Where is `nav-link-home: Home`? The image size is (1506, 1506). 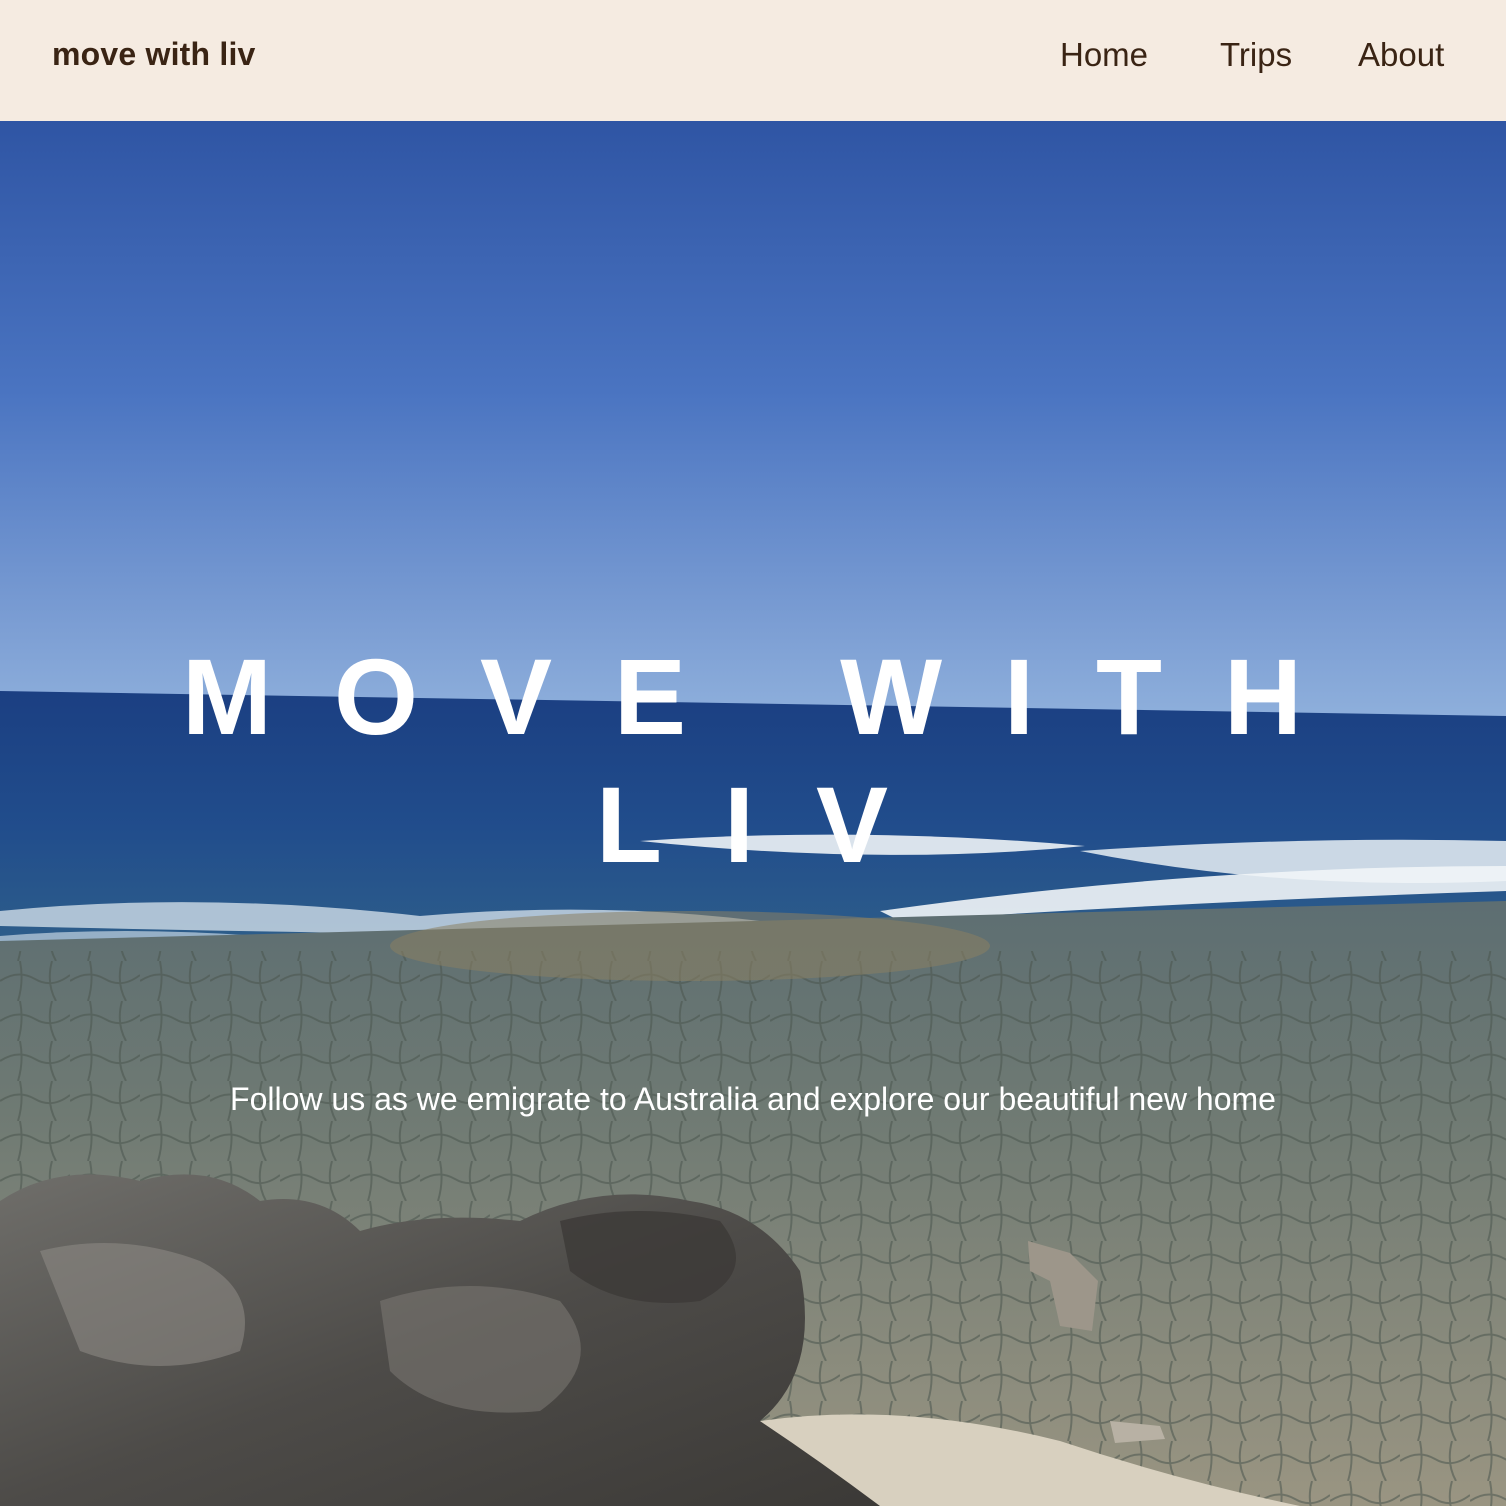
nav-link-home: Home is located at coordinates (1104, 55).